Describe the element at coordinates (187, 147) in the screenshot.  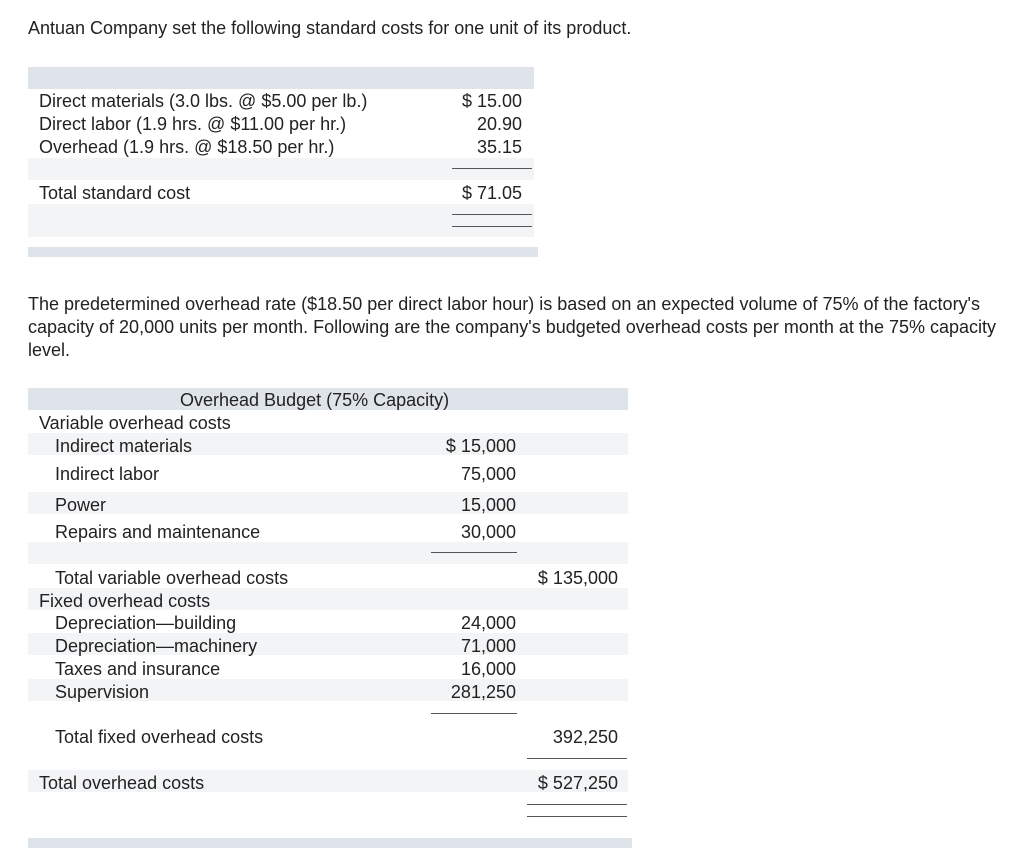
I see `standard-cost-label: Overhead (1.9 hrs. @ $18.50 per hr.)` at that location.